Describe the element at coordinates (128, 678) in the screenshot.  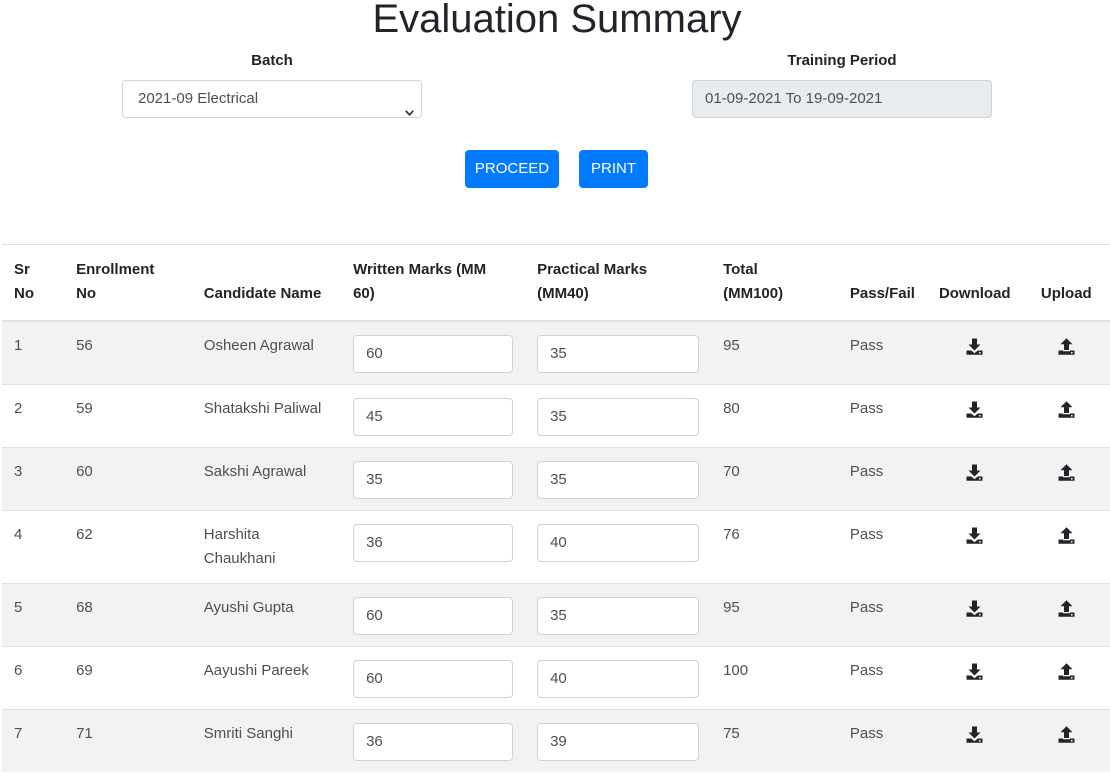
I see `cell-enrollment-no: 69` at that location.